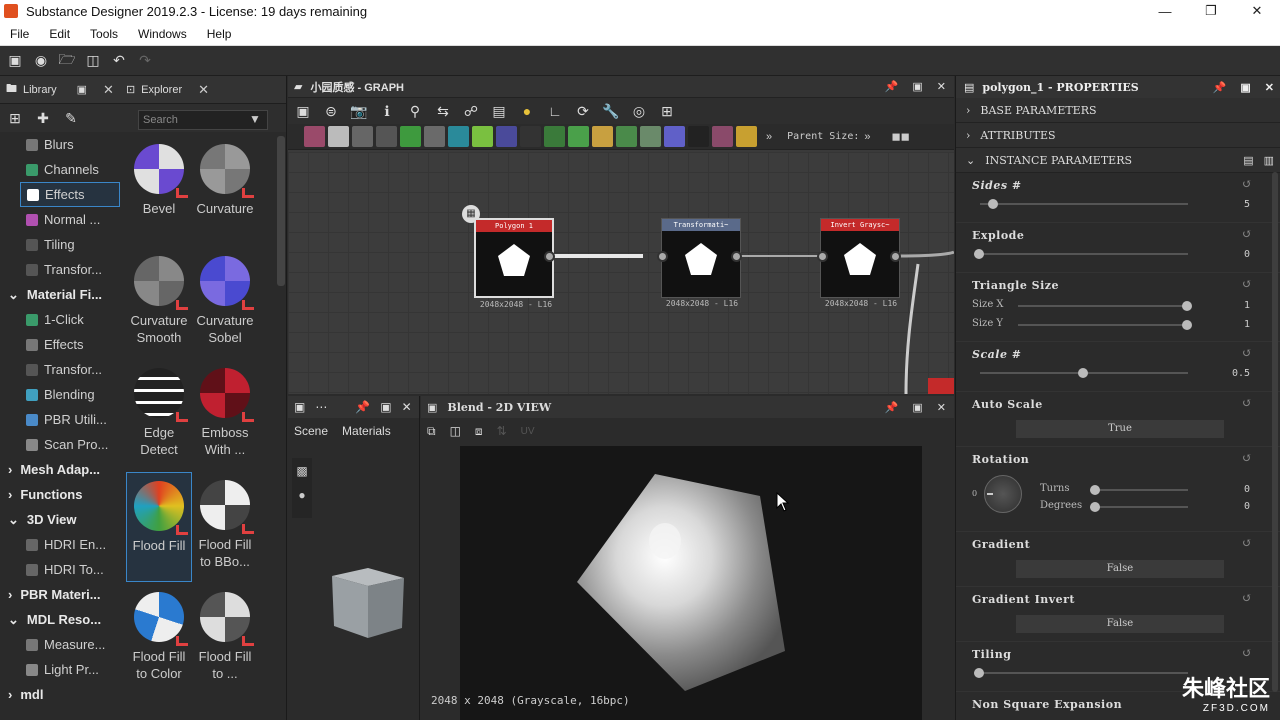 The image size is (1280, 720). Describe the element at coordinates (60, 169) in the screenshot. I see `tree-item: Channels` at that location.